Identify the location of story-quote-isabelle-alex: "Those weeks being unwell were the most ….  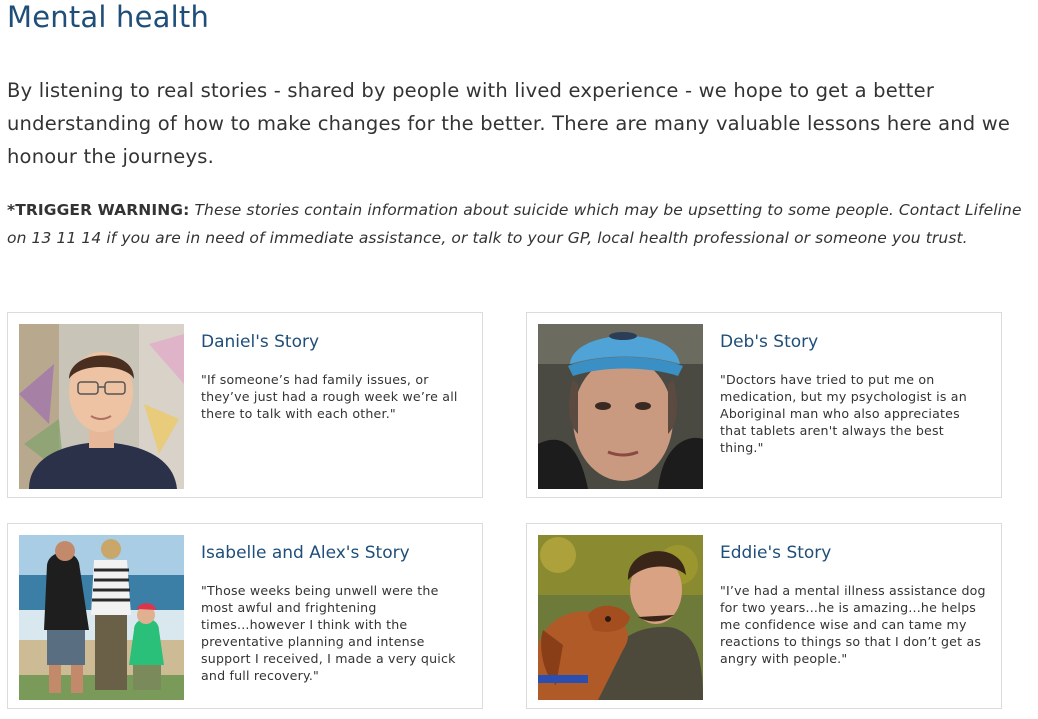
(328, 633).